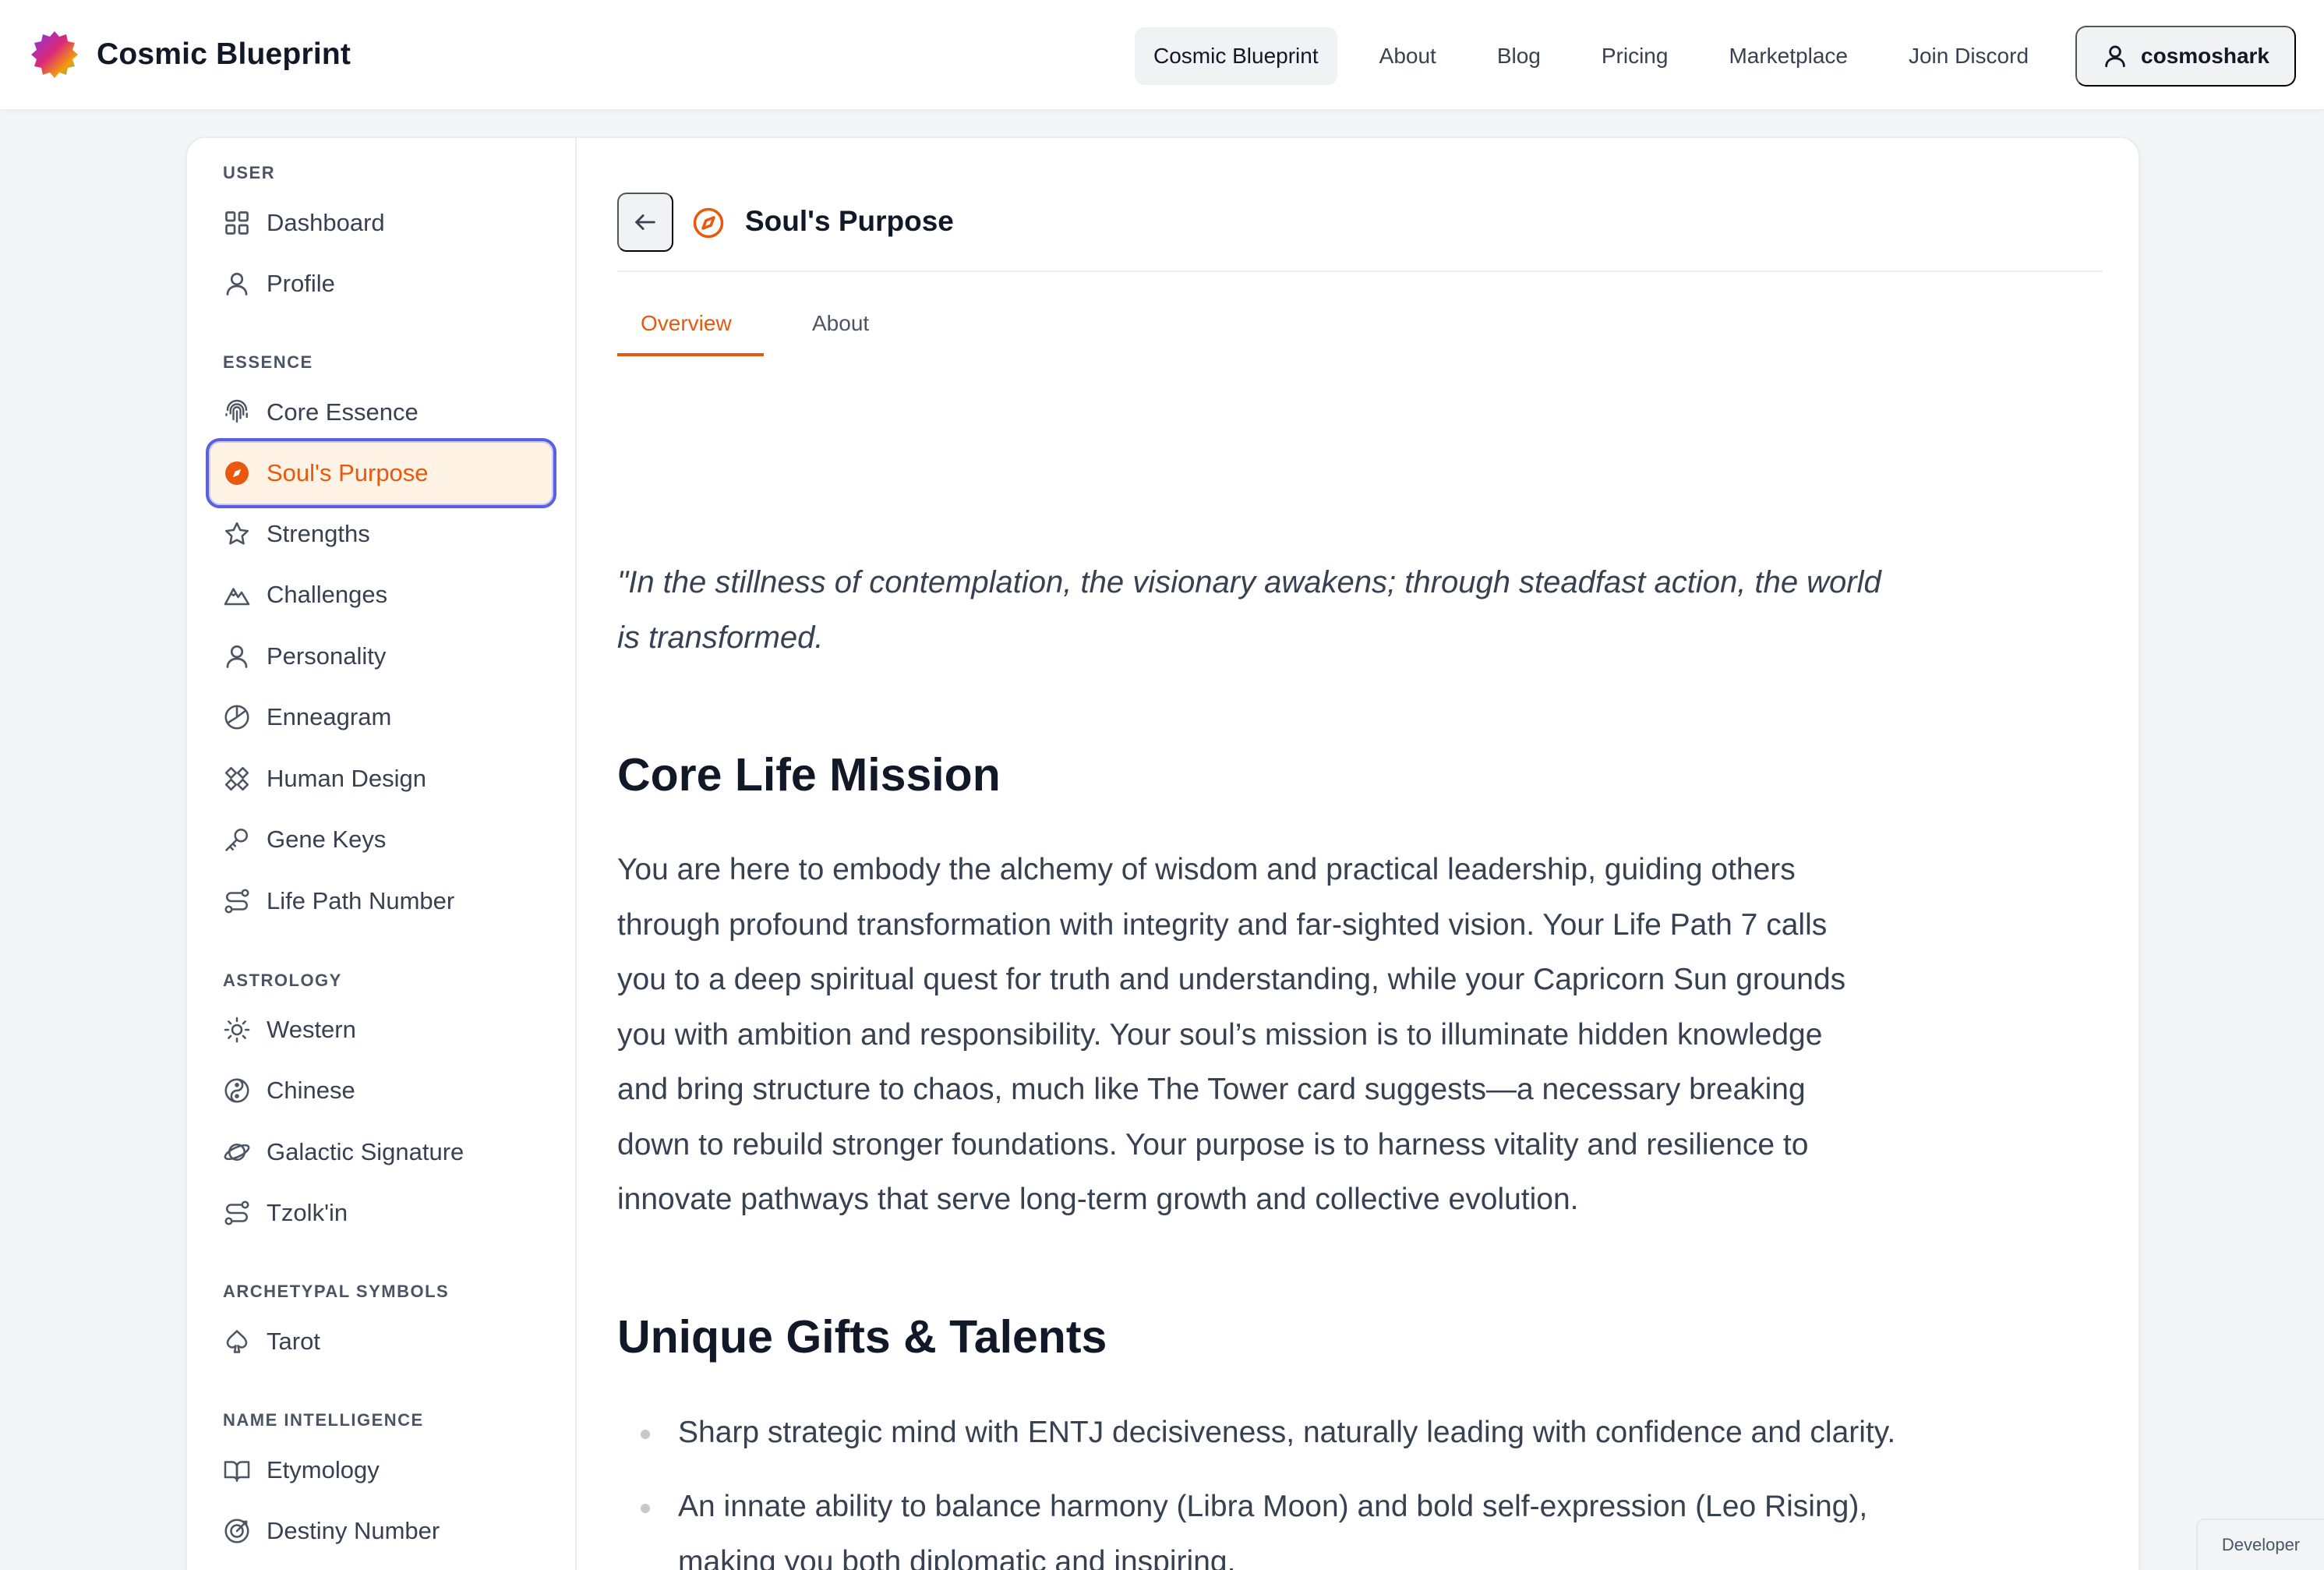 Image resolution: width=2324 pixels, height=1570 pixels. I want to click on sidebar-item-label: Profile, so click(301, 283).